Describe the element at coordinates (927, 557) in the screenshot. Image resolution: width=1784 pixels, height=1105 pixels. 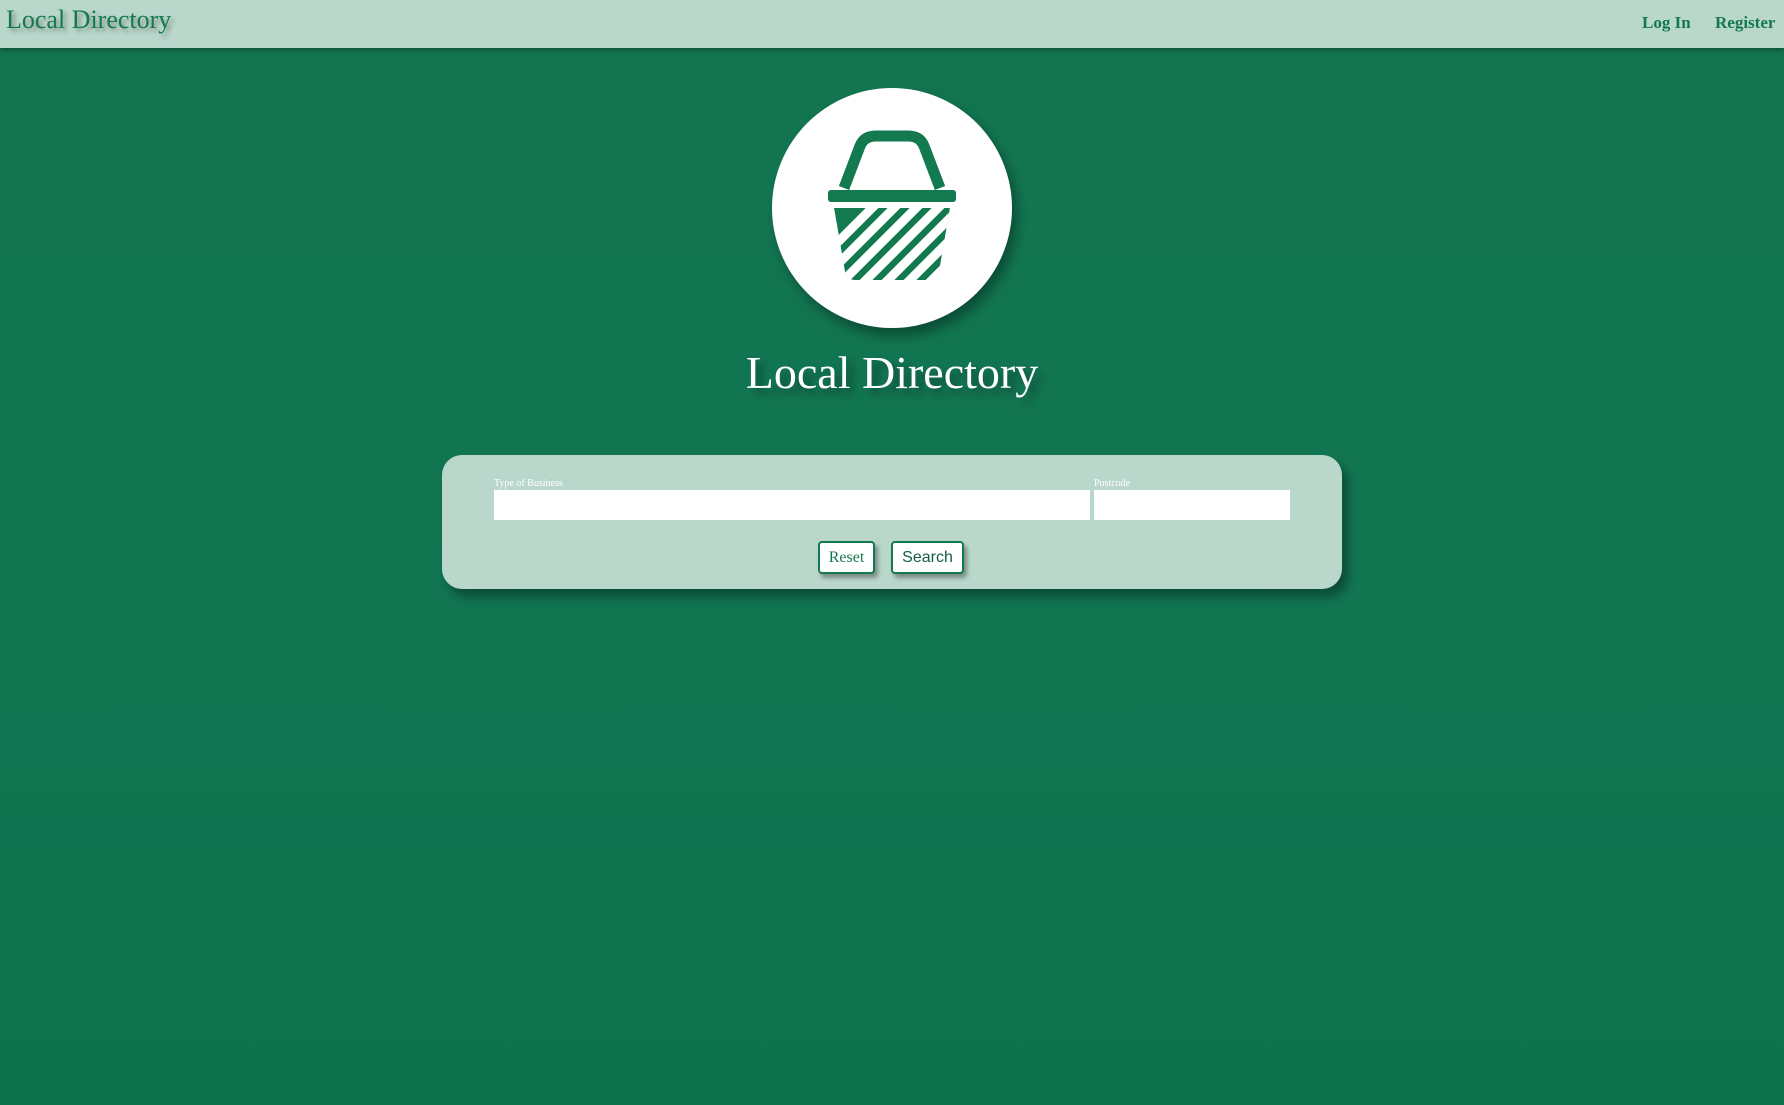
I see `search-button: Search` at that location.